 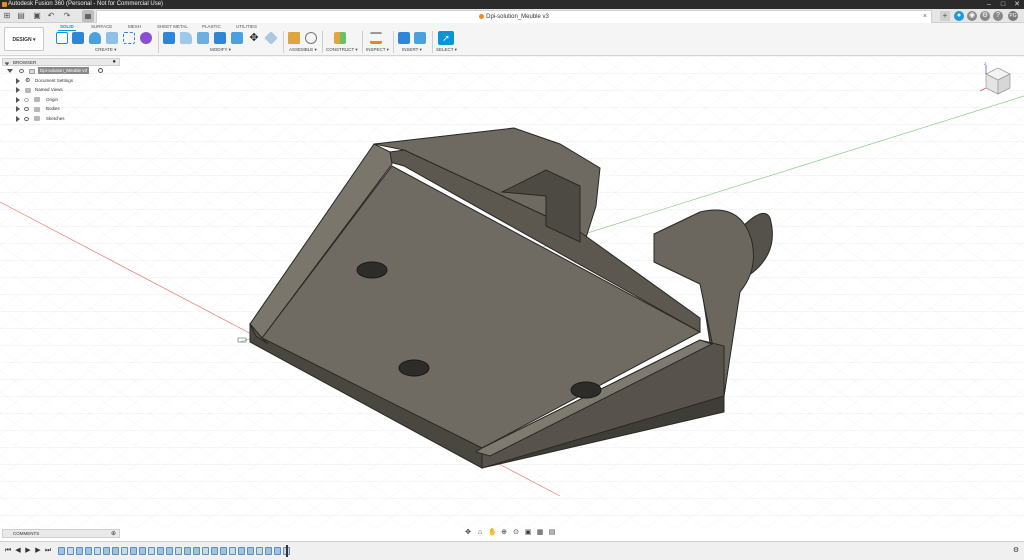 What do you see at coordinates (311, 38) in the screenshot?
I see `joint-icon` at bounding box center [311, 38].